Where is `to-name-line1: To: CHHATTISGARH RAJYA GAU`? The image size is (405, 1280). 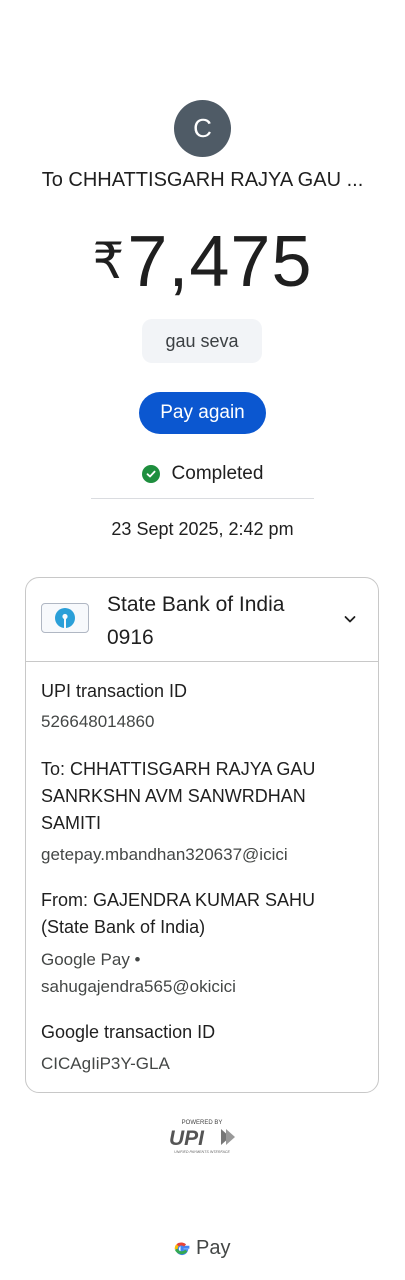 to-name-line1: To: CHHATTISGARH RAJYA GAU is located at coordinates (178, 769).